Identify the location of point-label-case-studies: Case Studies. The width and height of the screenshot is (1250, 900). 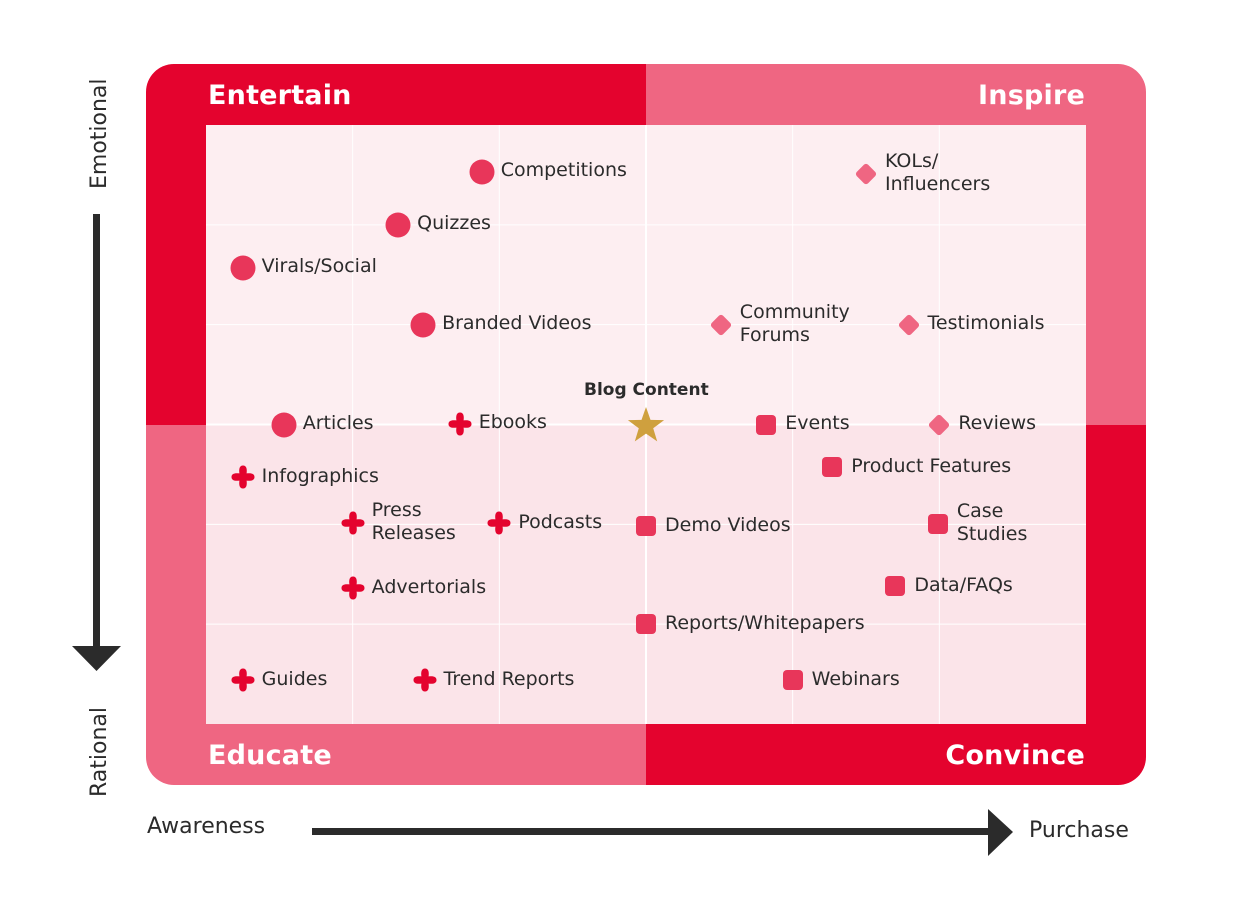
(992, 523).